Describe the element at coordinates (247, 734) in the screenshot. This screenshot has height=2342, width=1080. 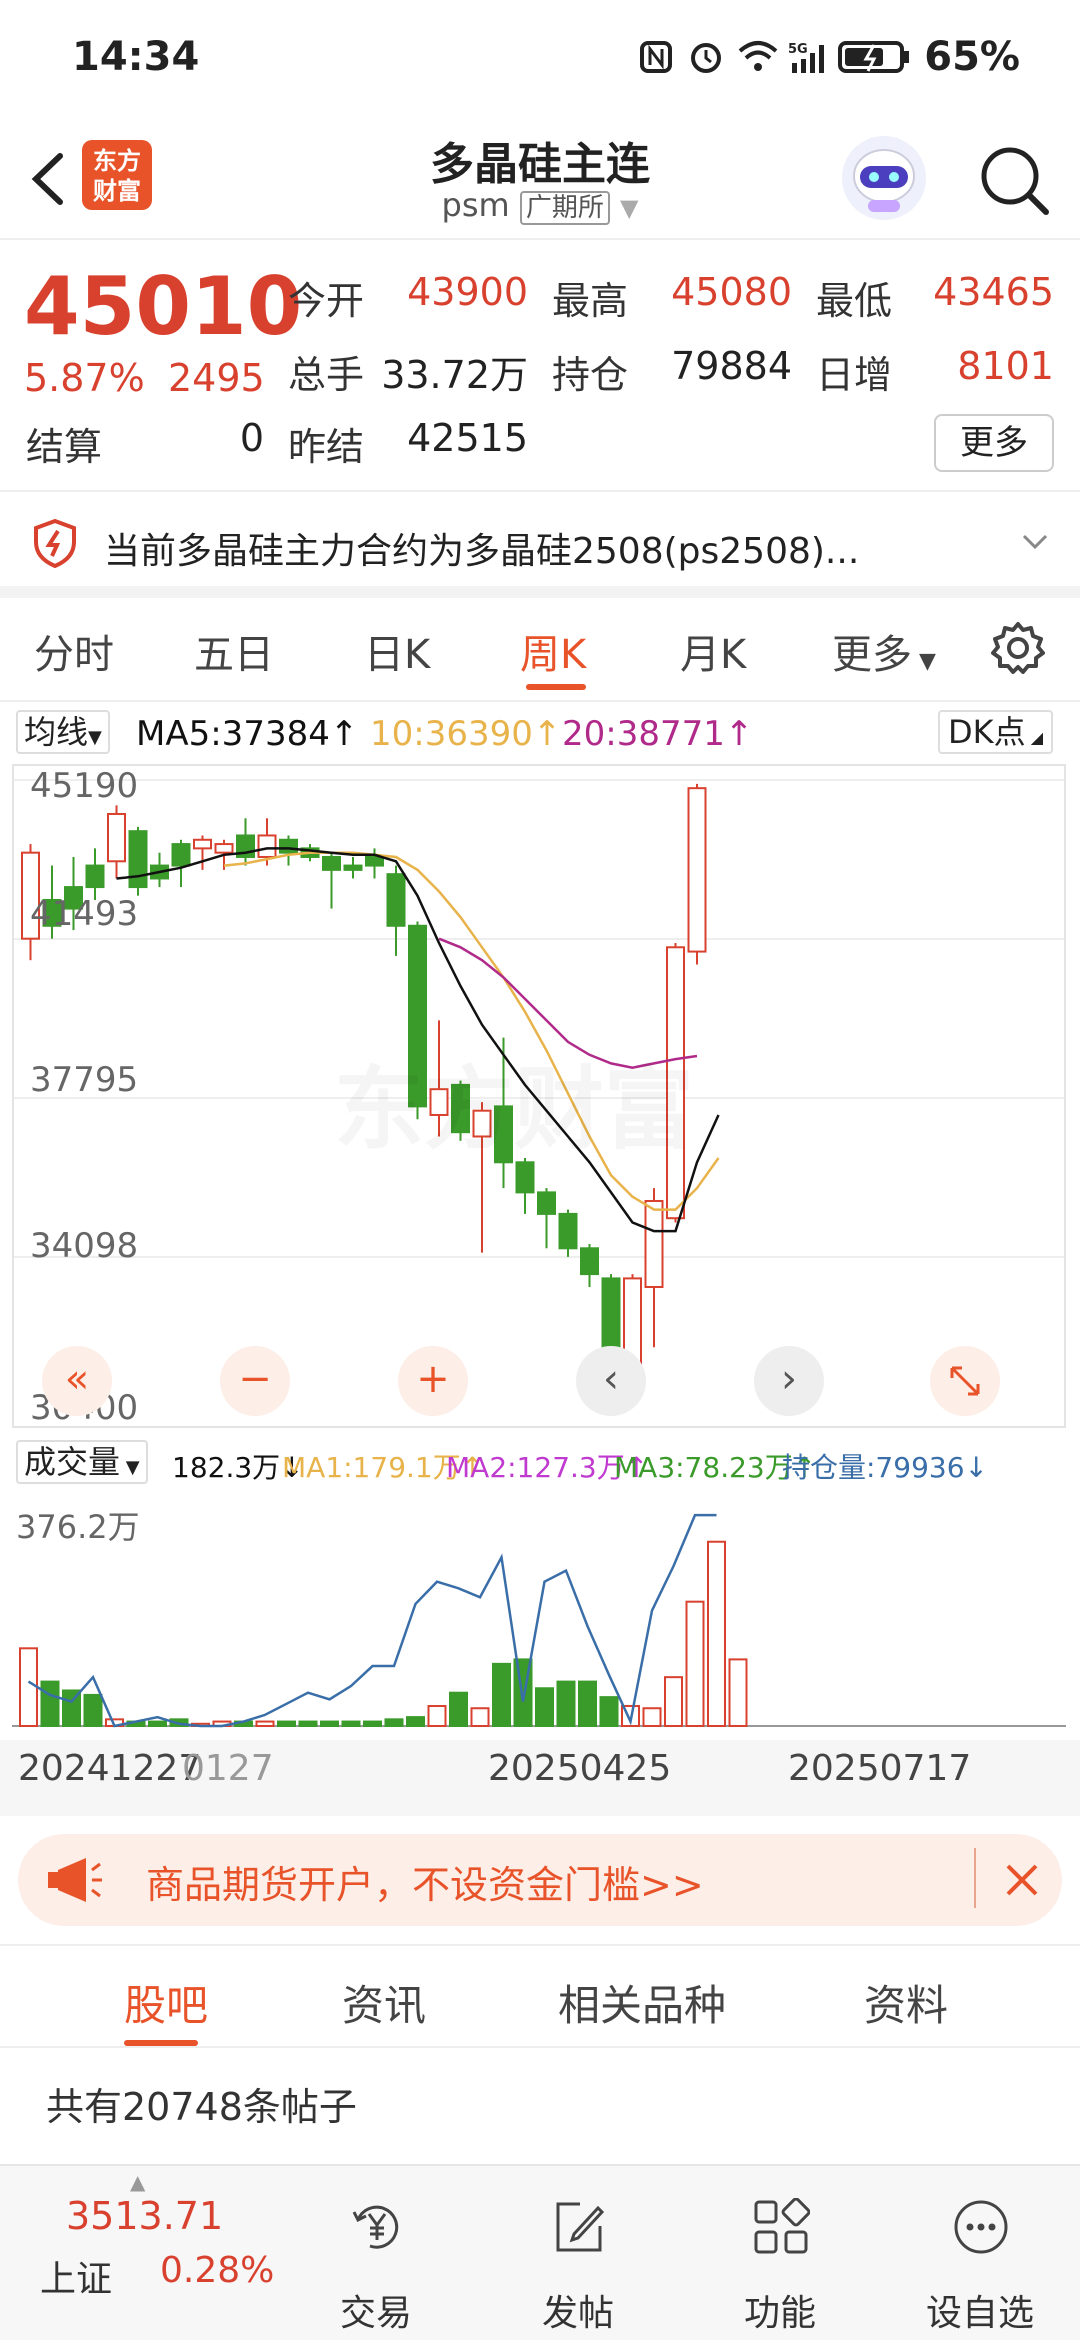
I see `ma5-label: MA5:37384↑` at that location.